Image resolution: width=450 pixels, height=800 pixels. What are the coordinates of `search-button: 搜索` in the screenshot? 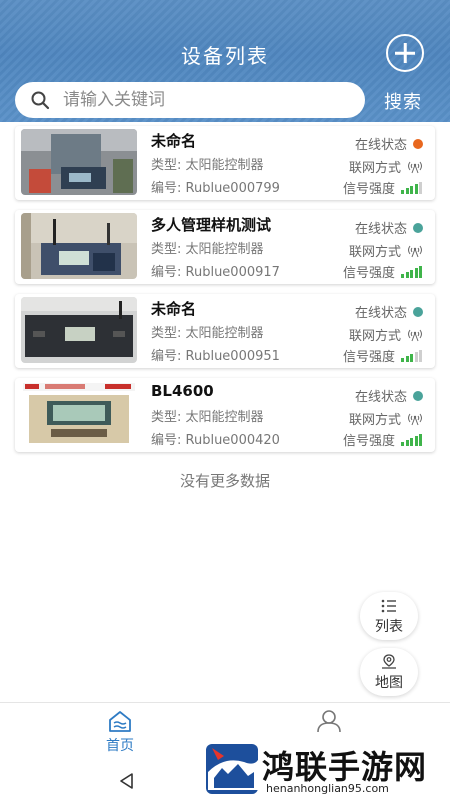 It's located at (403, 101).